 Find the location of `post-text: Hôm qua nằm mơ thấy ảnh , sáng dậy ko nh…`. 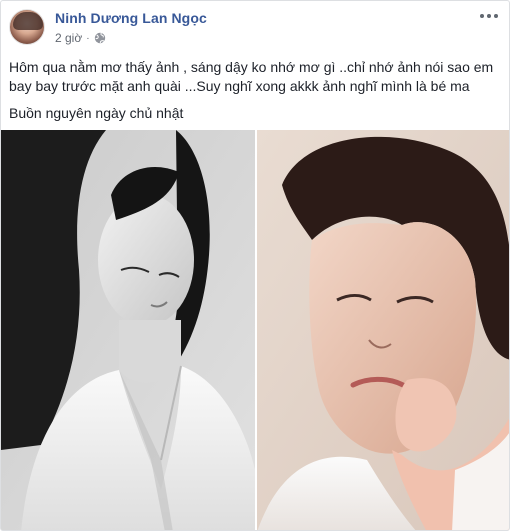

post-text: Hôm qua nằm mơ thấy ảnh , sáng dậy ko nh… is located at coordinates (255, 94).